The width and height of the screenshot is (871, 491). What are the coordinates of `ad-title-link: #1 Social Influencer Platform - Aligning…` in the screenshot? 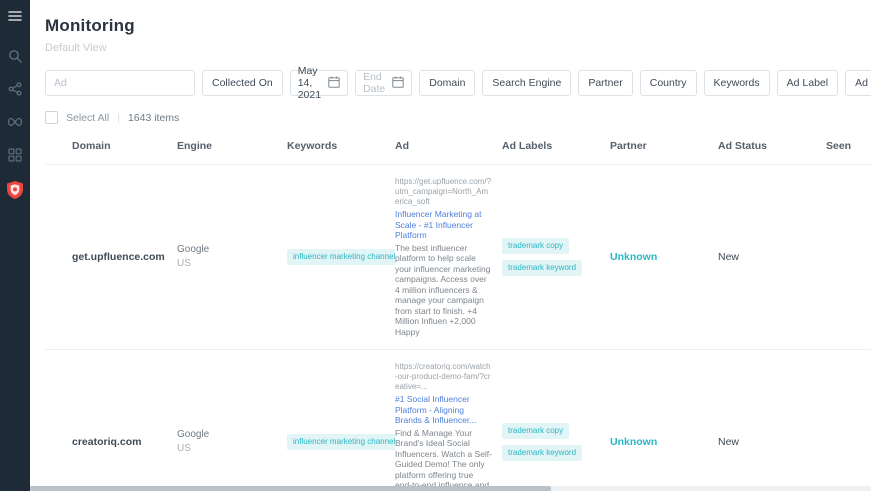 It's located at (443, 410).